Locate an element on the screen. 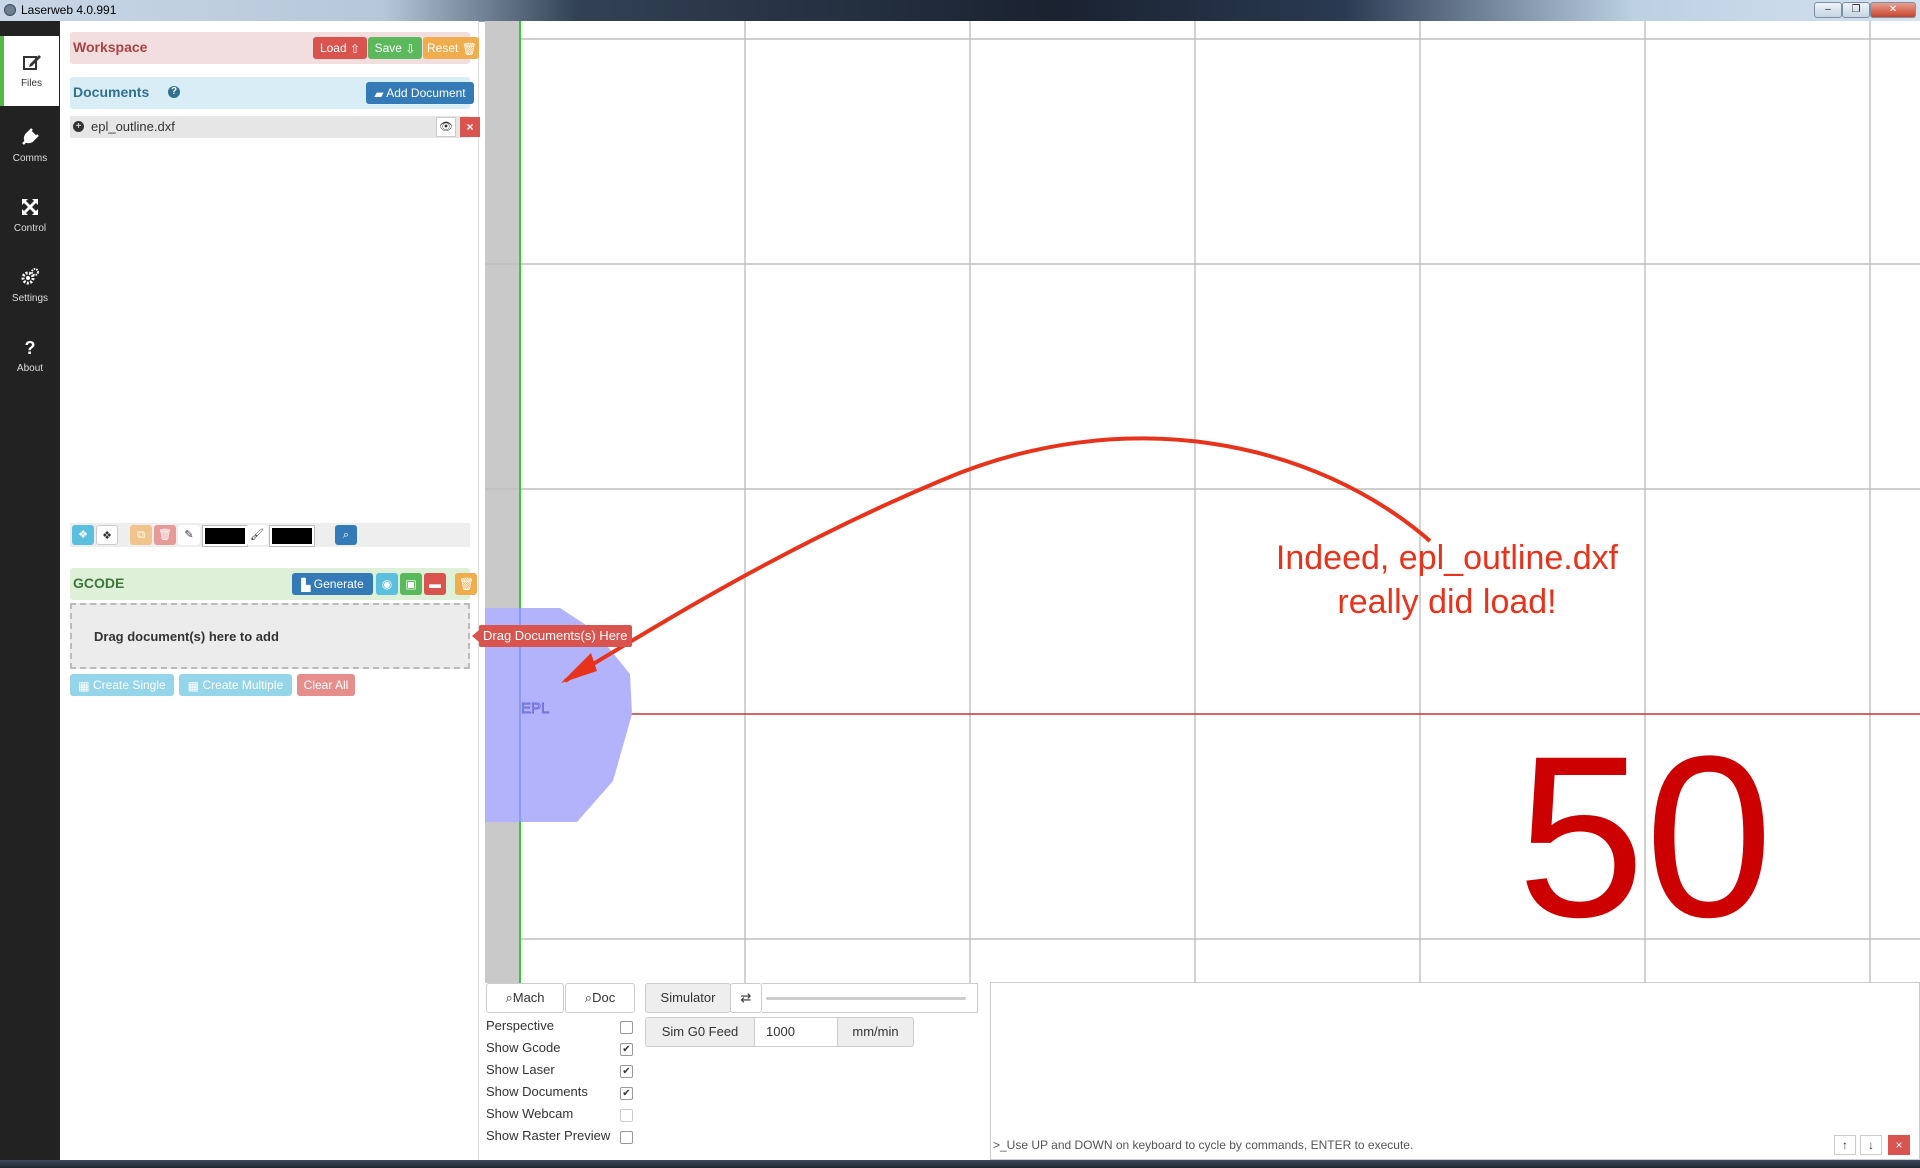  visibility-toggle-icon: 👁 is located at coordinates (446, 127).